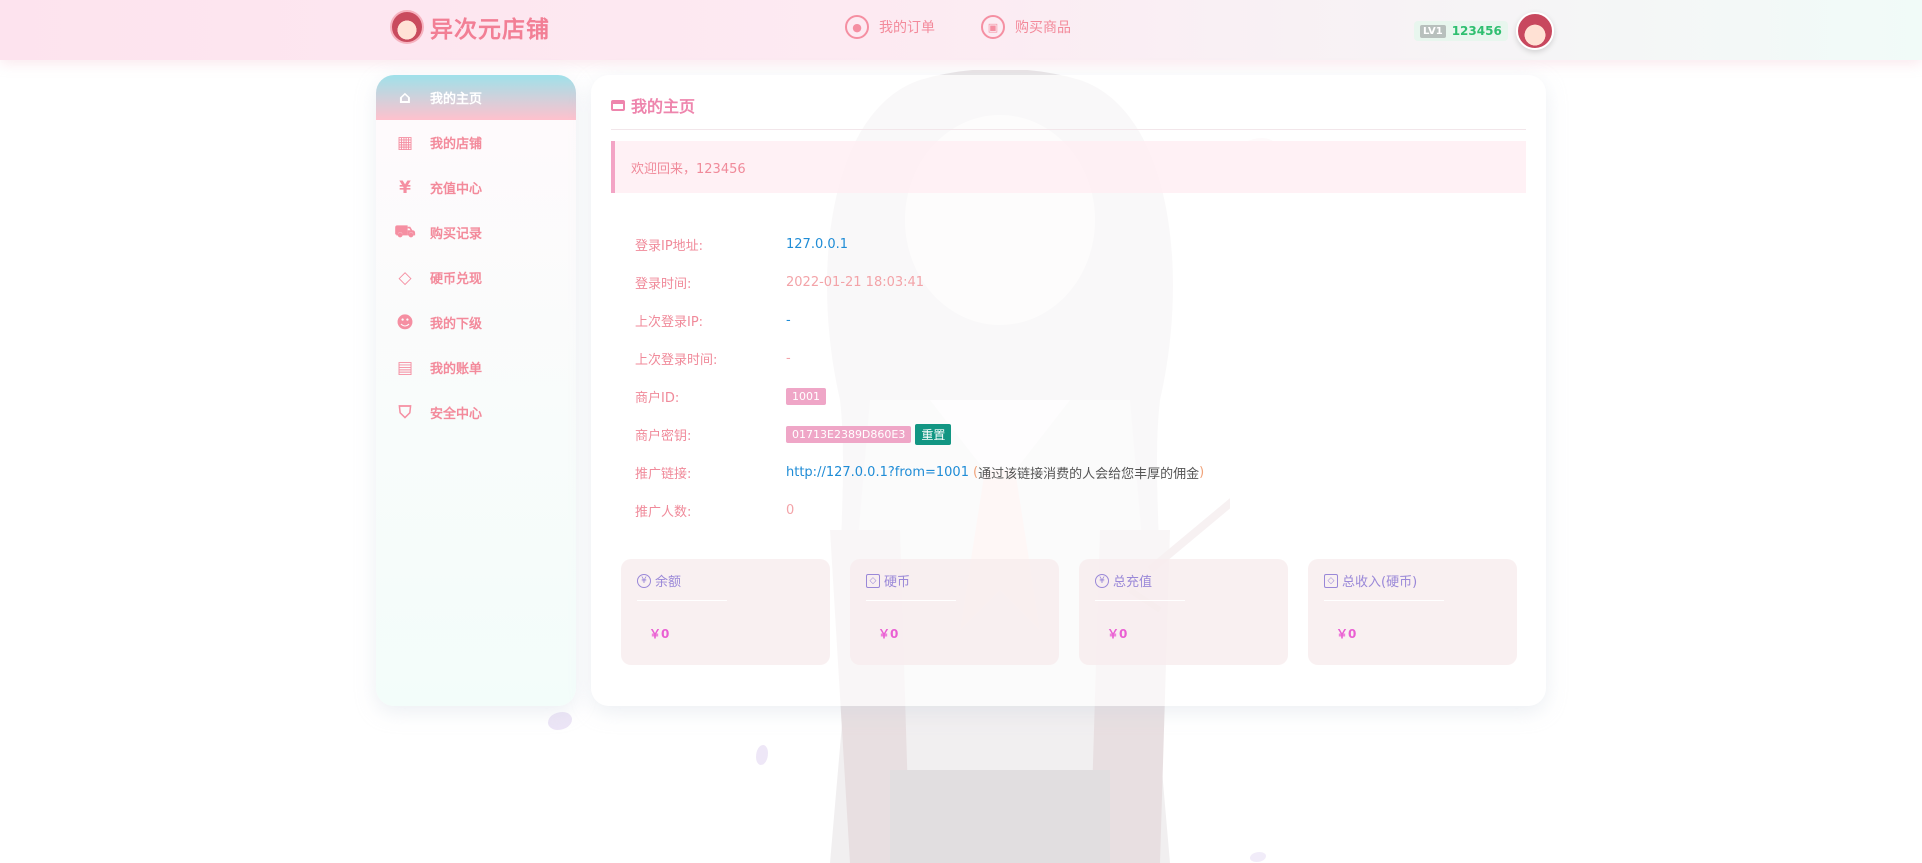 The width and height of the screenshot is (1922, 863). I want to click on stat-label: 余额, so click(668, 582).